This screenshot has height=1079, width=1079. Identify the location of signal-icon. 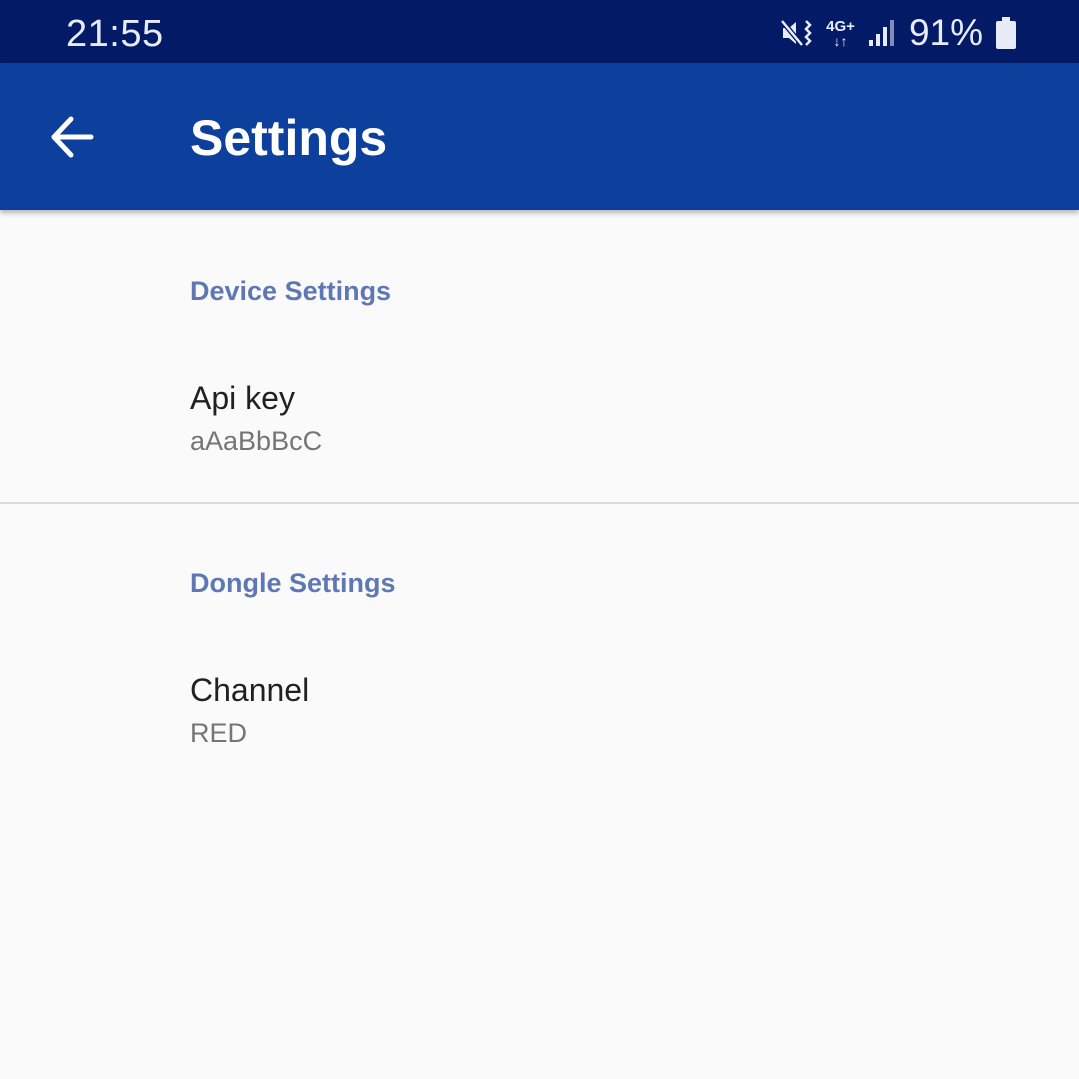
(882, 33).